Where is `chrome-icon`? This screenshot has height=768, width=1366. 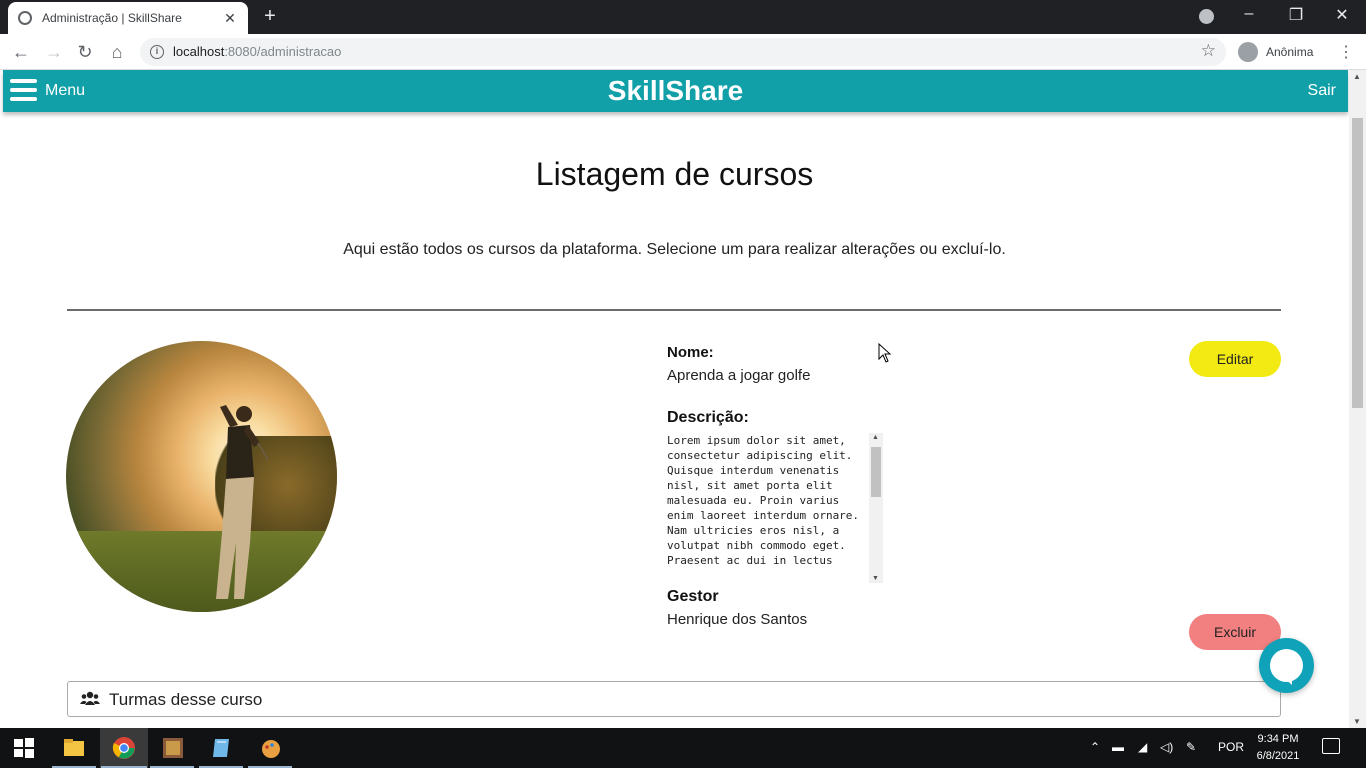
chrome-icon is located at coordinates (124, 748).